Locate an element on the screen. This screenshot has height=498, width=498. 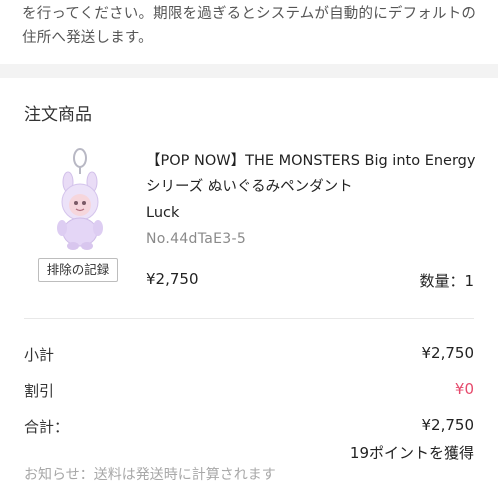
remove-record-button: 排除の記録 is located at coordinates (78, 270).